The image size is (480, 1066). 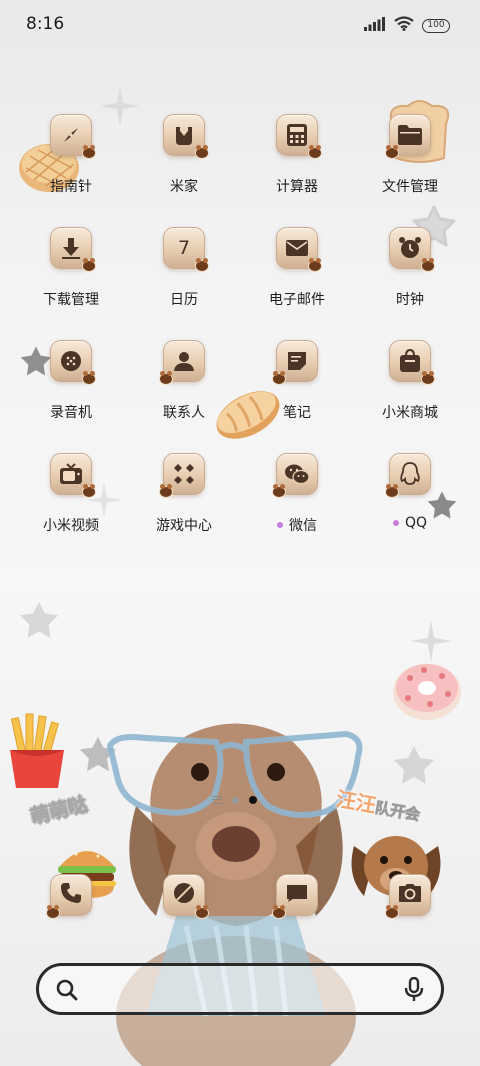 I want to click on dock-messages, so click(x=295, y=896).